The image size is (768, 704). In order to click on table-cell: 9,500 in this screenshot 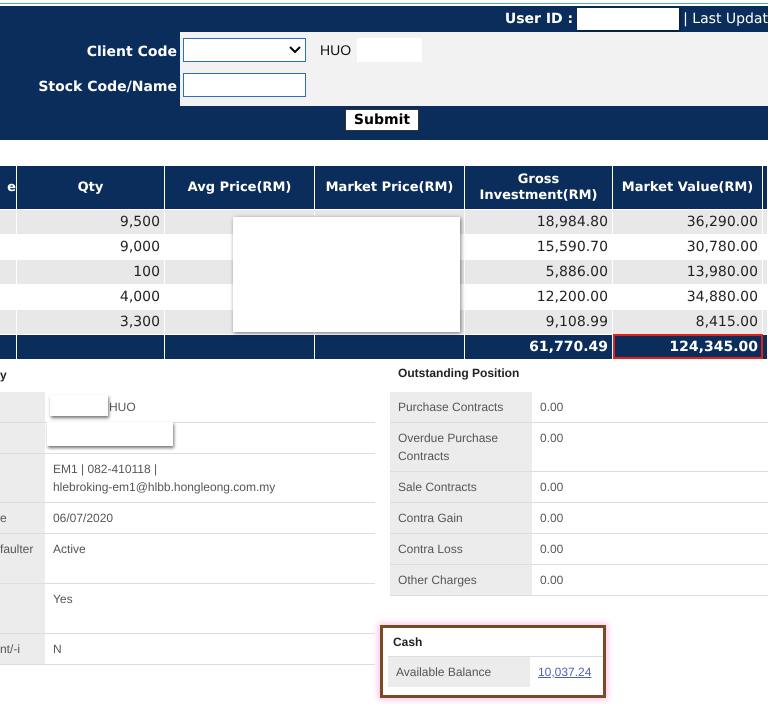, I will do `click(91, 221)`.